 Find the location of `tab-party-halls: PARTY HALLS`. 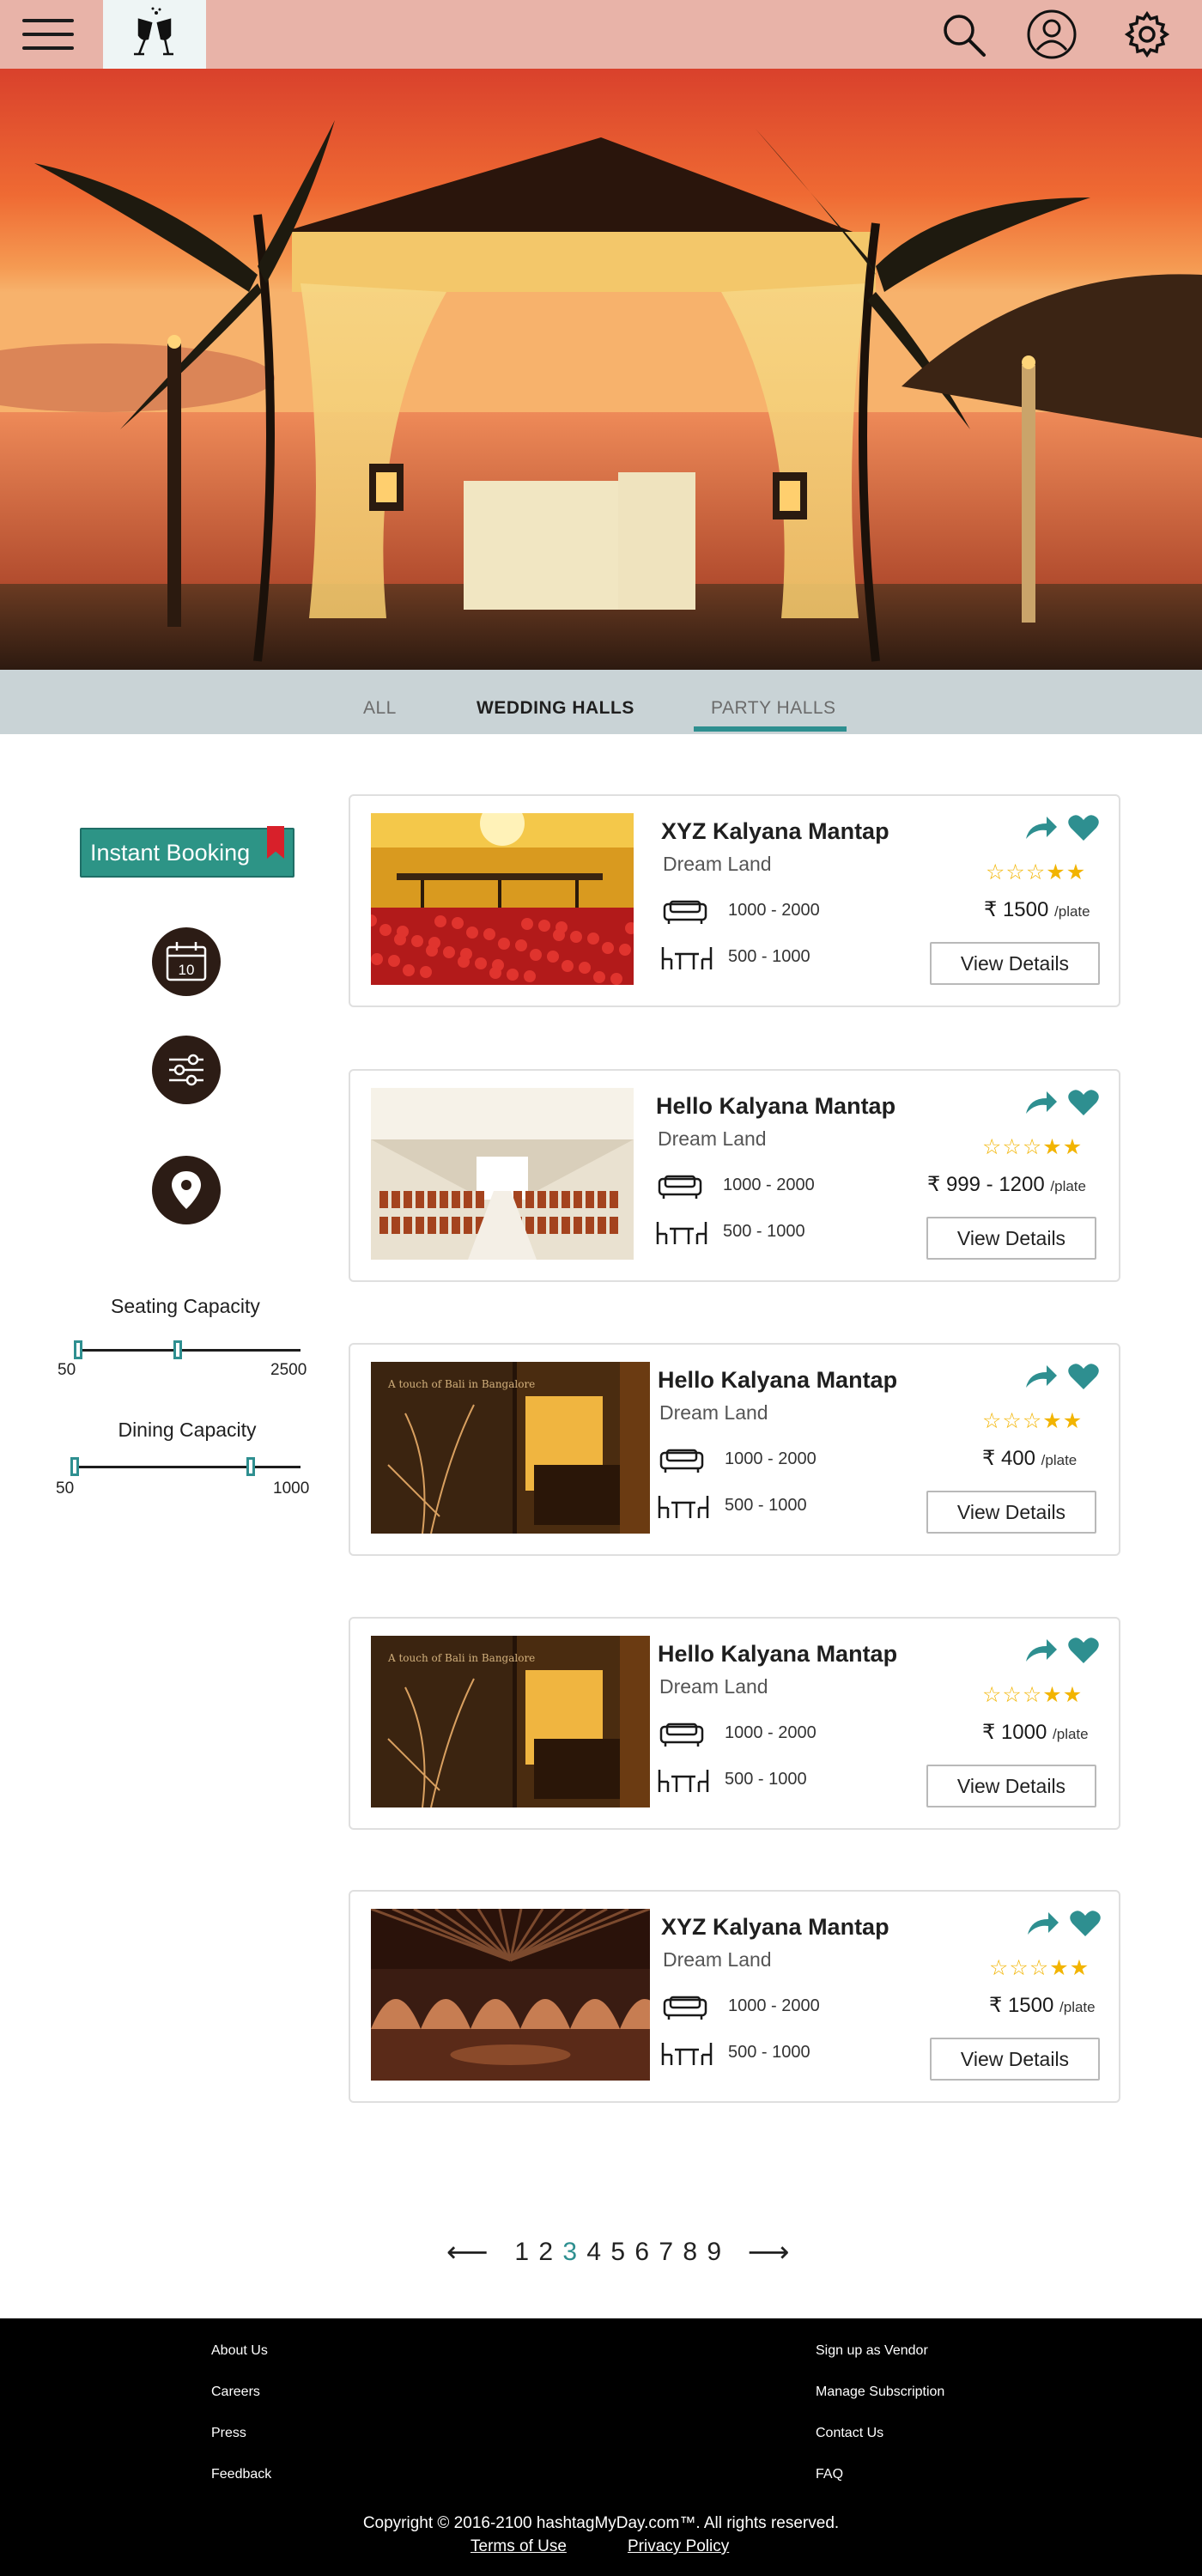

tab-party-halls: PARTY HALLS is located at coordinates (773, 702).